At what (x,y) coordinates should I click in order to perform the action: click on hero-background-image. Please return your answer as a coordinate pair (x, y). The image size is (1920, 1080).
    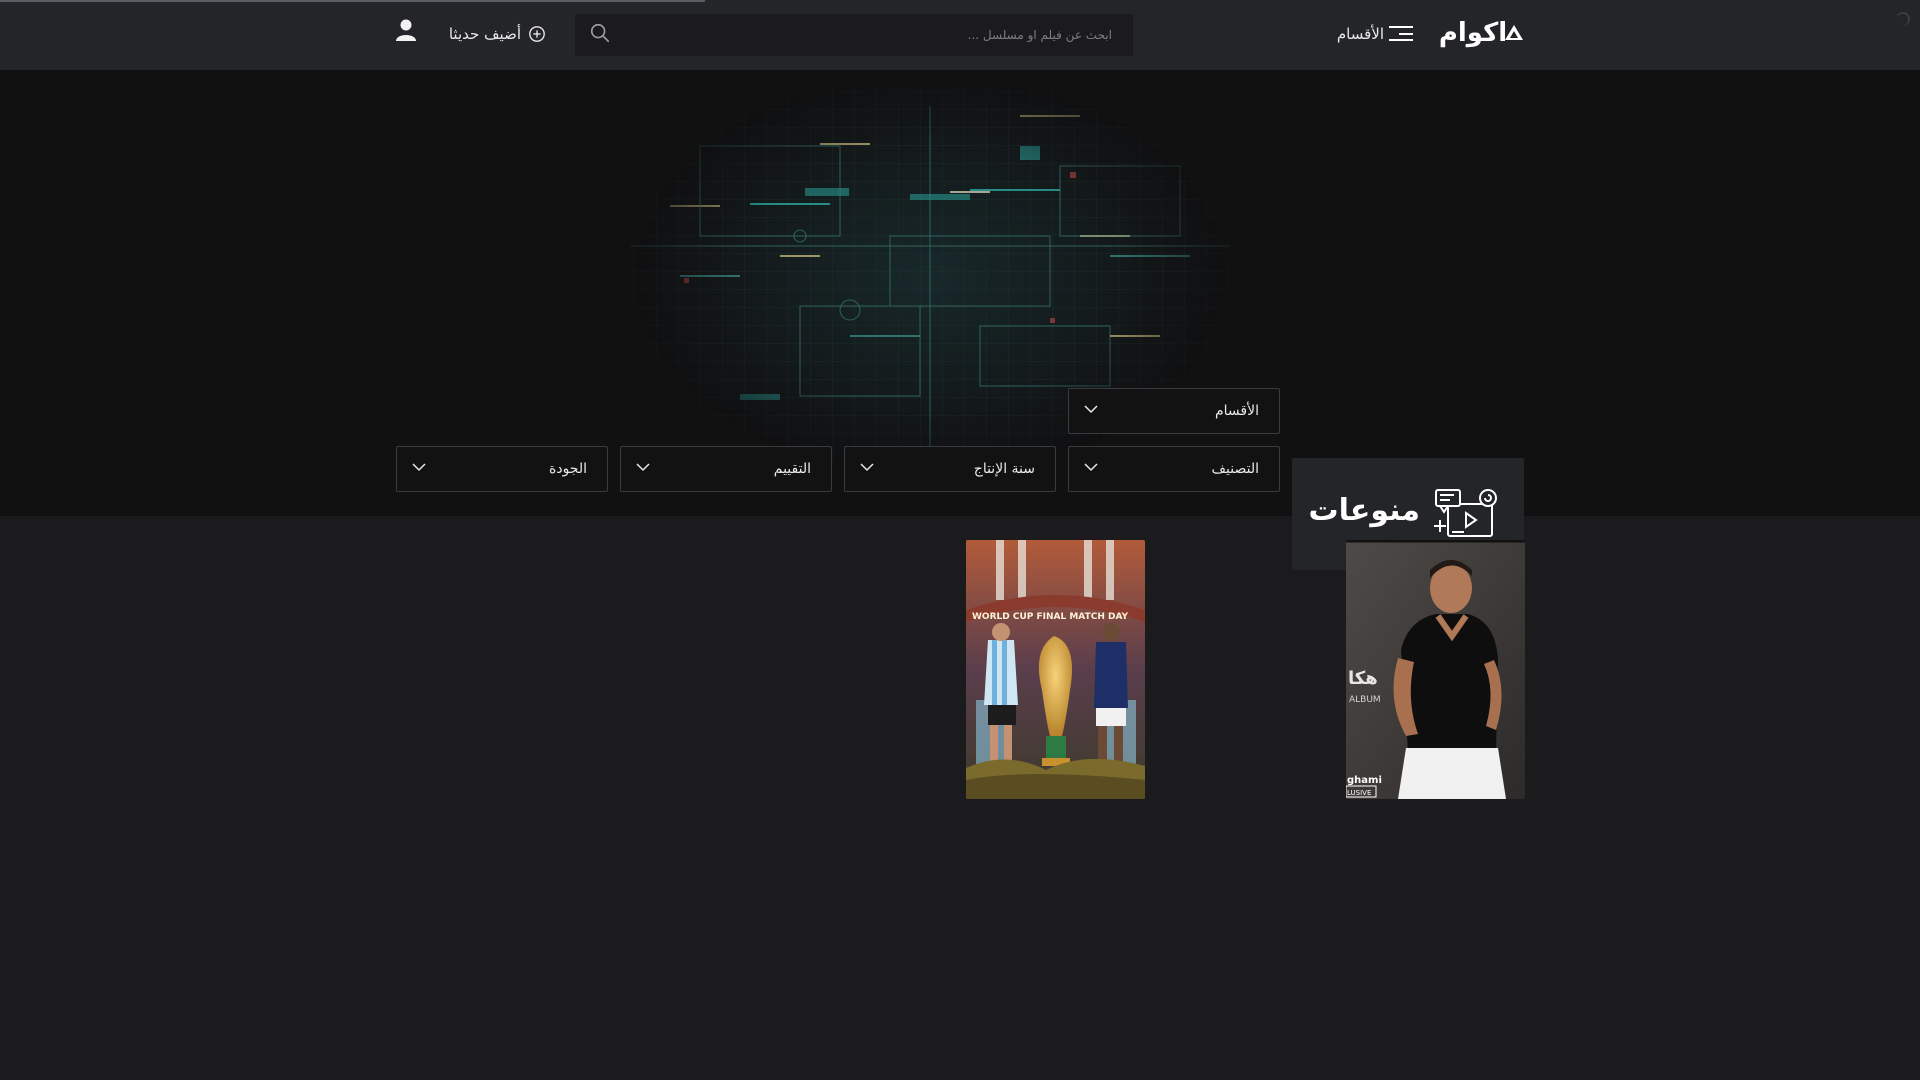
    Looking at the image, I should click on (930, 296).